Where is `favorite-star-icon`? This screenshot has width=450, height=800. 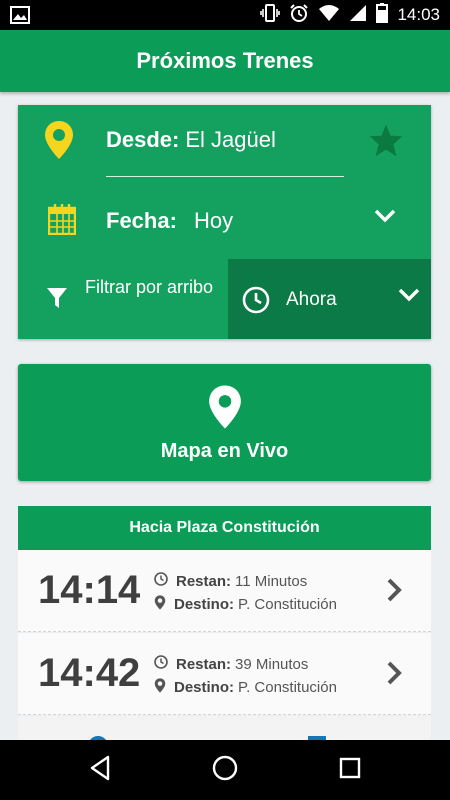
favorite-star-icon is located at coordinates (386, 142).